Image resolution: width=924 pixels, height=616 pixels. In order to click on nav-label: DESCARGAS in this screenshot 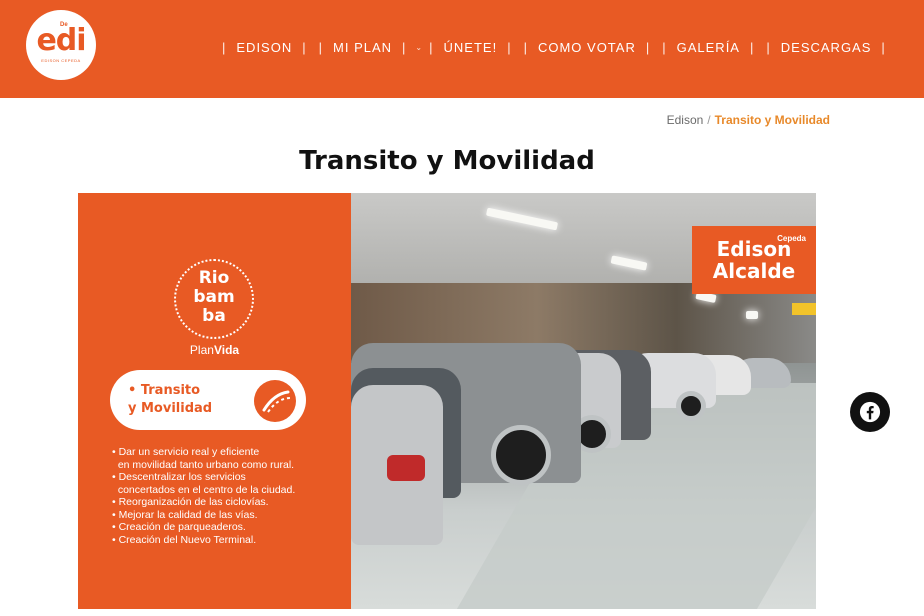, I will do `click(826, 47)`.